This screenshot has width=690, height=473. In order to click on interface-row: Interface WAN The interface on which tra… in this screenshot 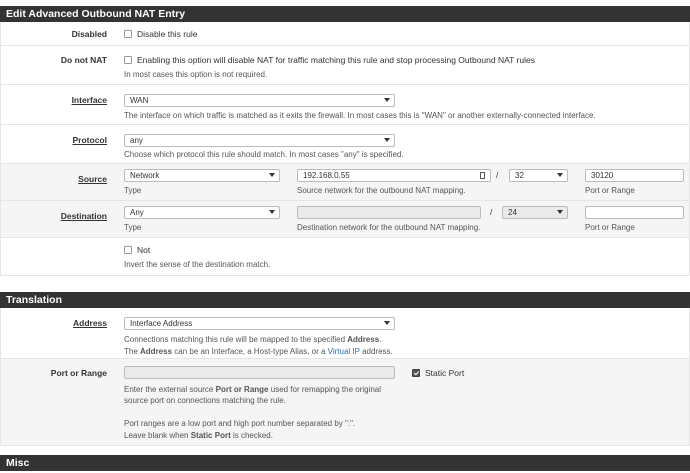, I will do `click(345, 105)`.